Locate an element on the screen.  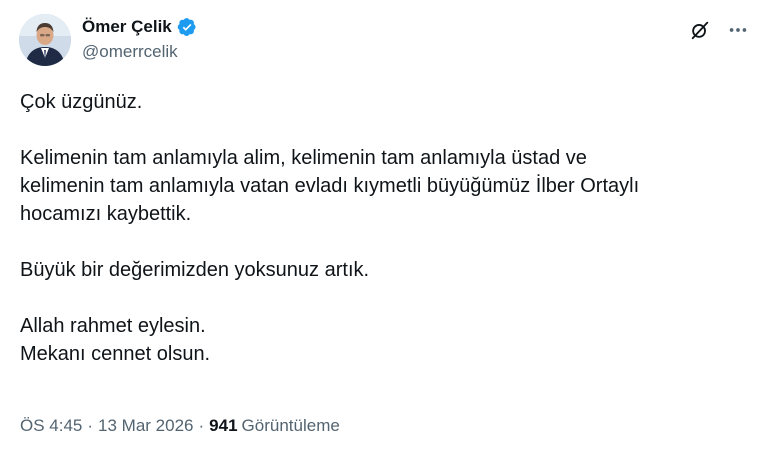
views-label: Görüntüleme is located at coordinates (290, 425).